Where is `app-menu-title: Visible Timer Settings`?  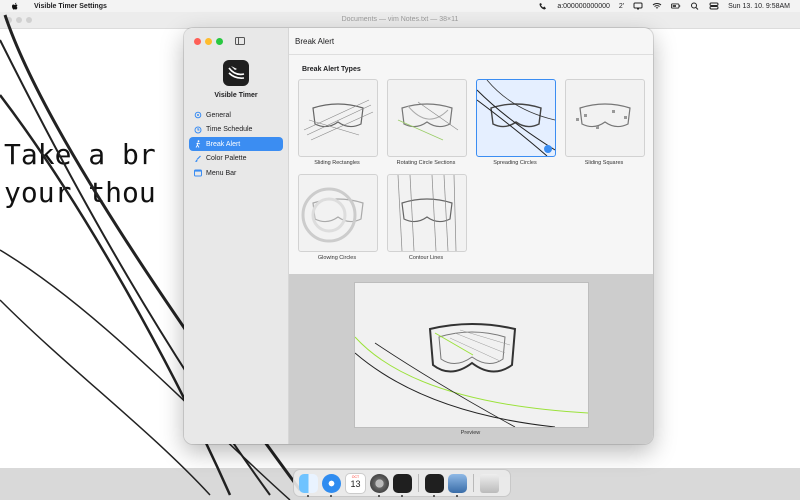
app-menu-title: Visible Timer Settings is located at coordinates (70, 6).